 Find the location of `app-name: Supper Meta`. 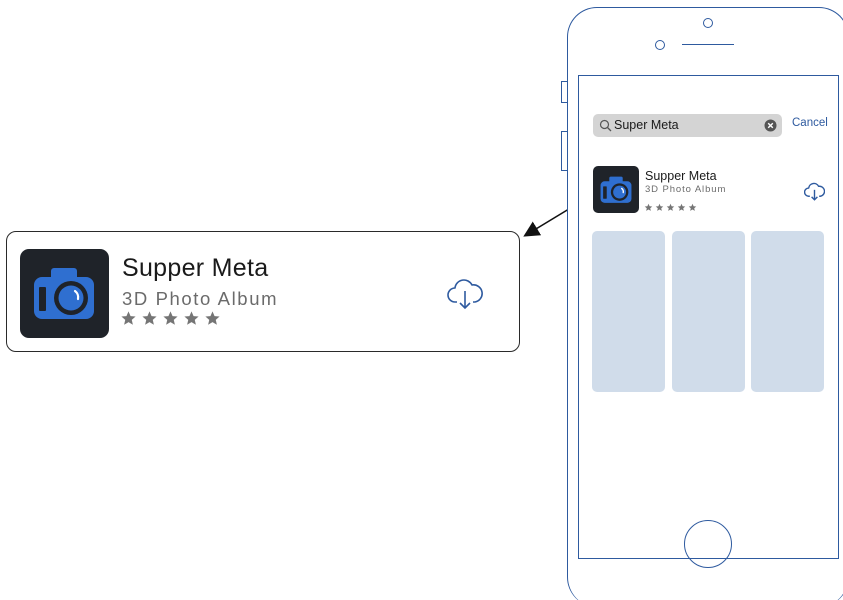

app-name: Supper Meta is located at coordinates (195, 268).